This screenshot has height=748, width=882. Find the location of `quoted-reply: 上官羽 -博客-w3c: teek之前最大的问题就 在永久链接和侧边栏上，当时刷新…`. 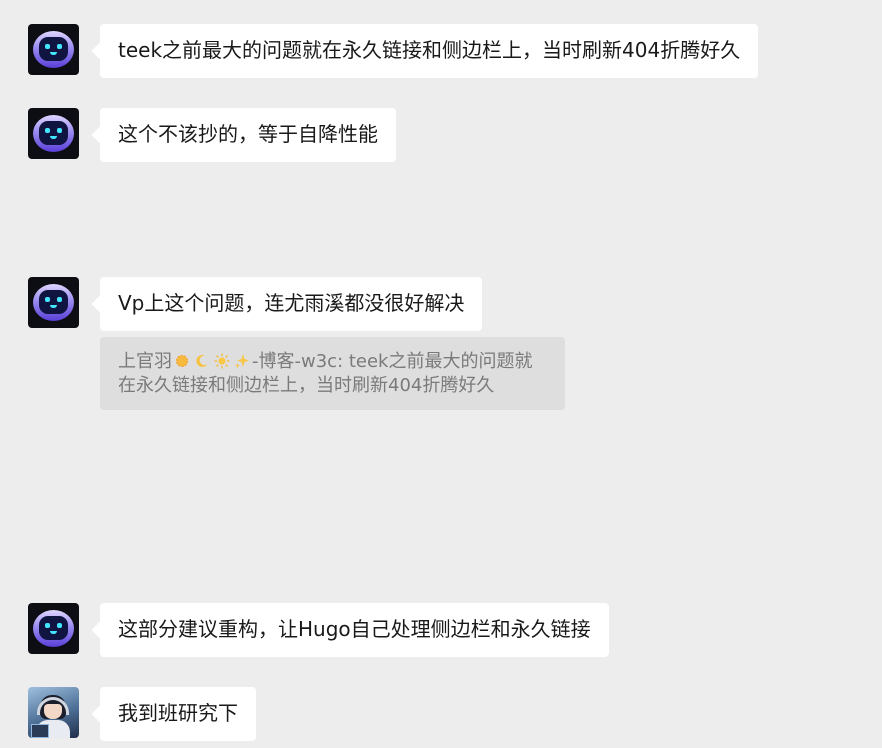

quoted-reply: 上官羽 -博客-w3c: teek之前最大的问题就 在永久链接和侧边栏上，当时刷新… is located at coordinates (332, 373).